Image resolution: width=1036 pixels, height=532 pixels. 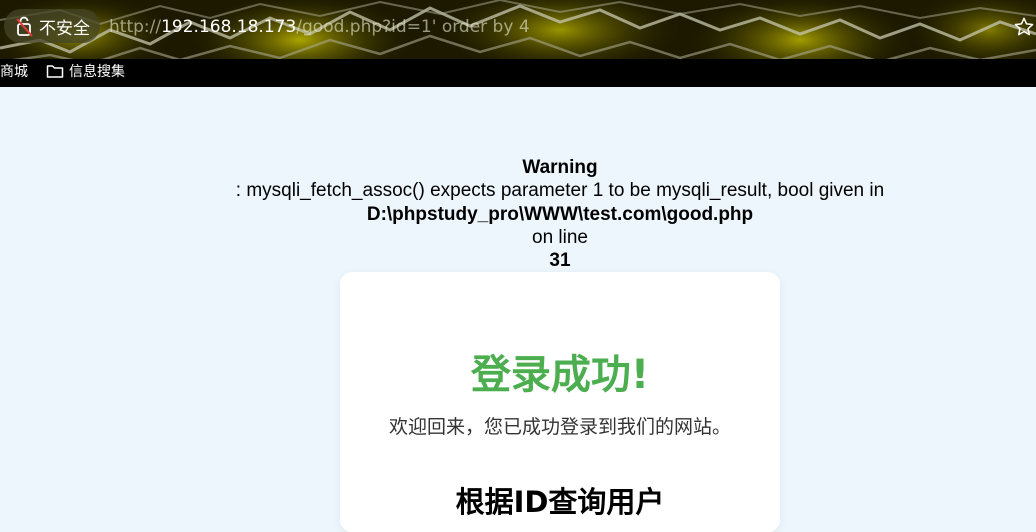 I want to click on welcome-message: 欢迎回来，您已成功登录到我们的网站。, so click(x=559, y=427).